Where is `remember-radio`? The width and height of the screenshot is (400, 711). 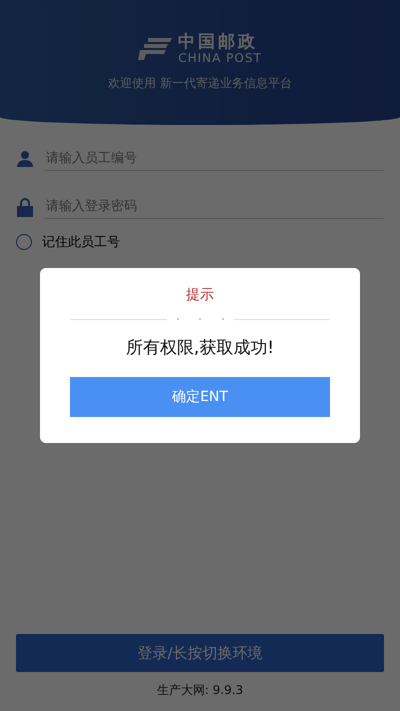
remember-radio is located at coordinates (24, 242).